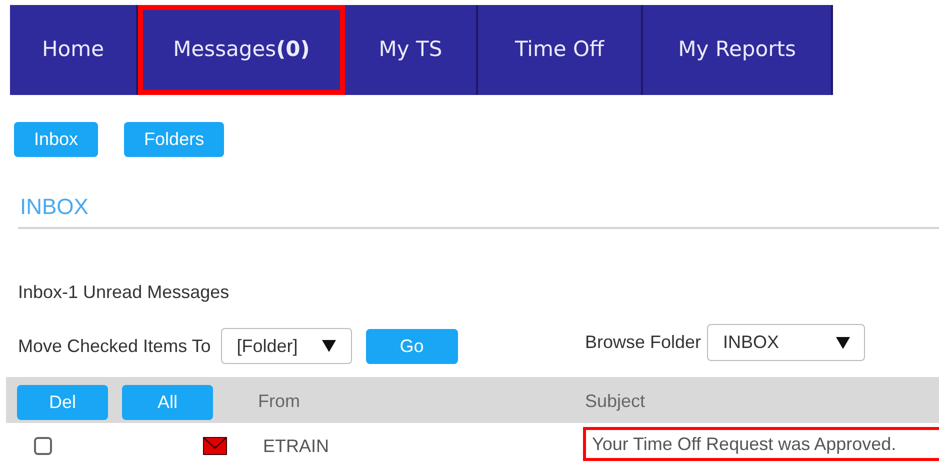 The width and height of the screenshot is (939, 463). I want to click on move-label: Move Checked Items To, so click(114, 346).